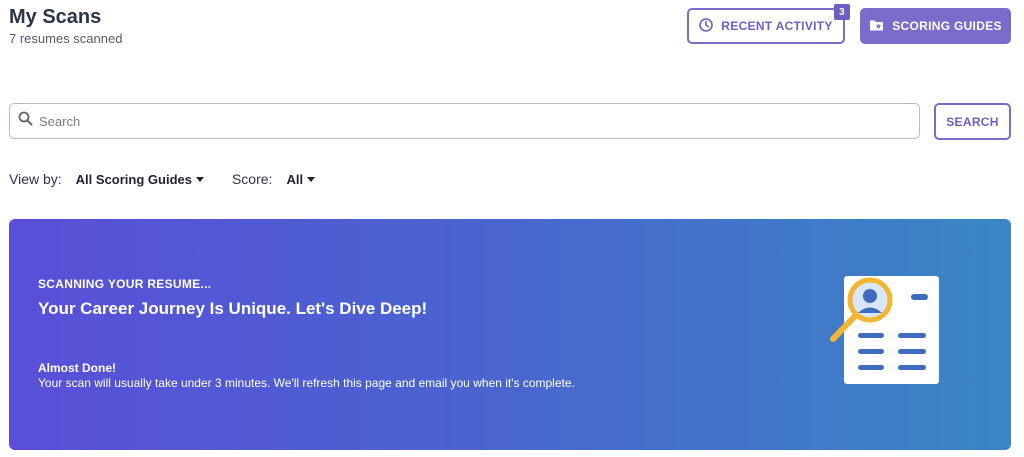  Describe the element at coordinates (55, 17) in the screenshot. I see `page-title: My Scans` at that location.